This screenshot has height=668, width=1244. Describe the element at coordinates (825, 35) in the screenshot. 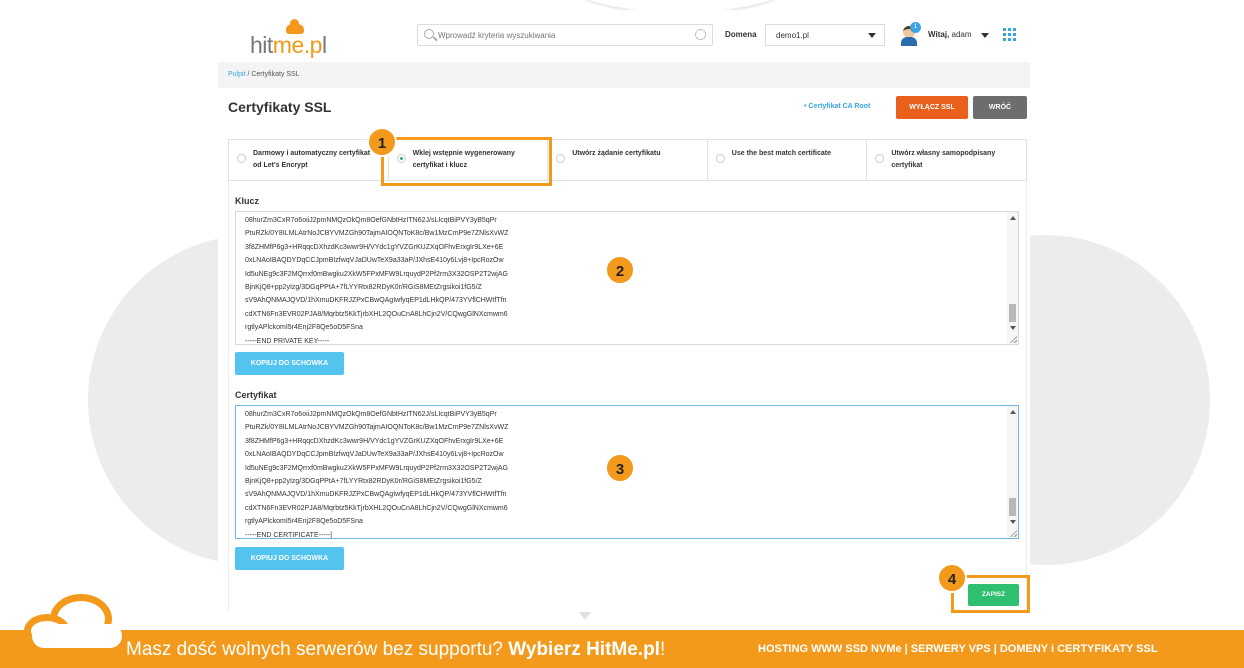

I see `domain-select: demo1.pl` at that location.